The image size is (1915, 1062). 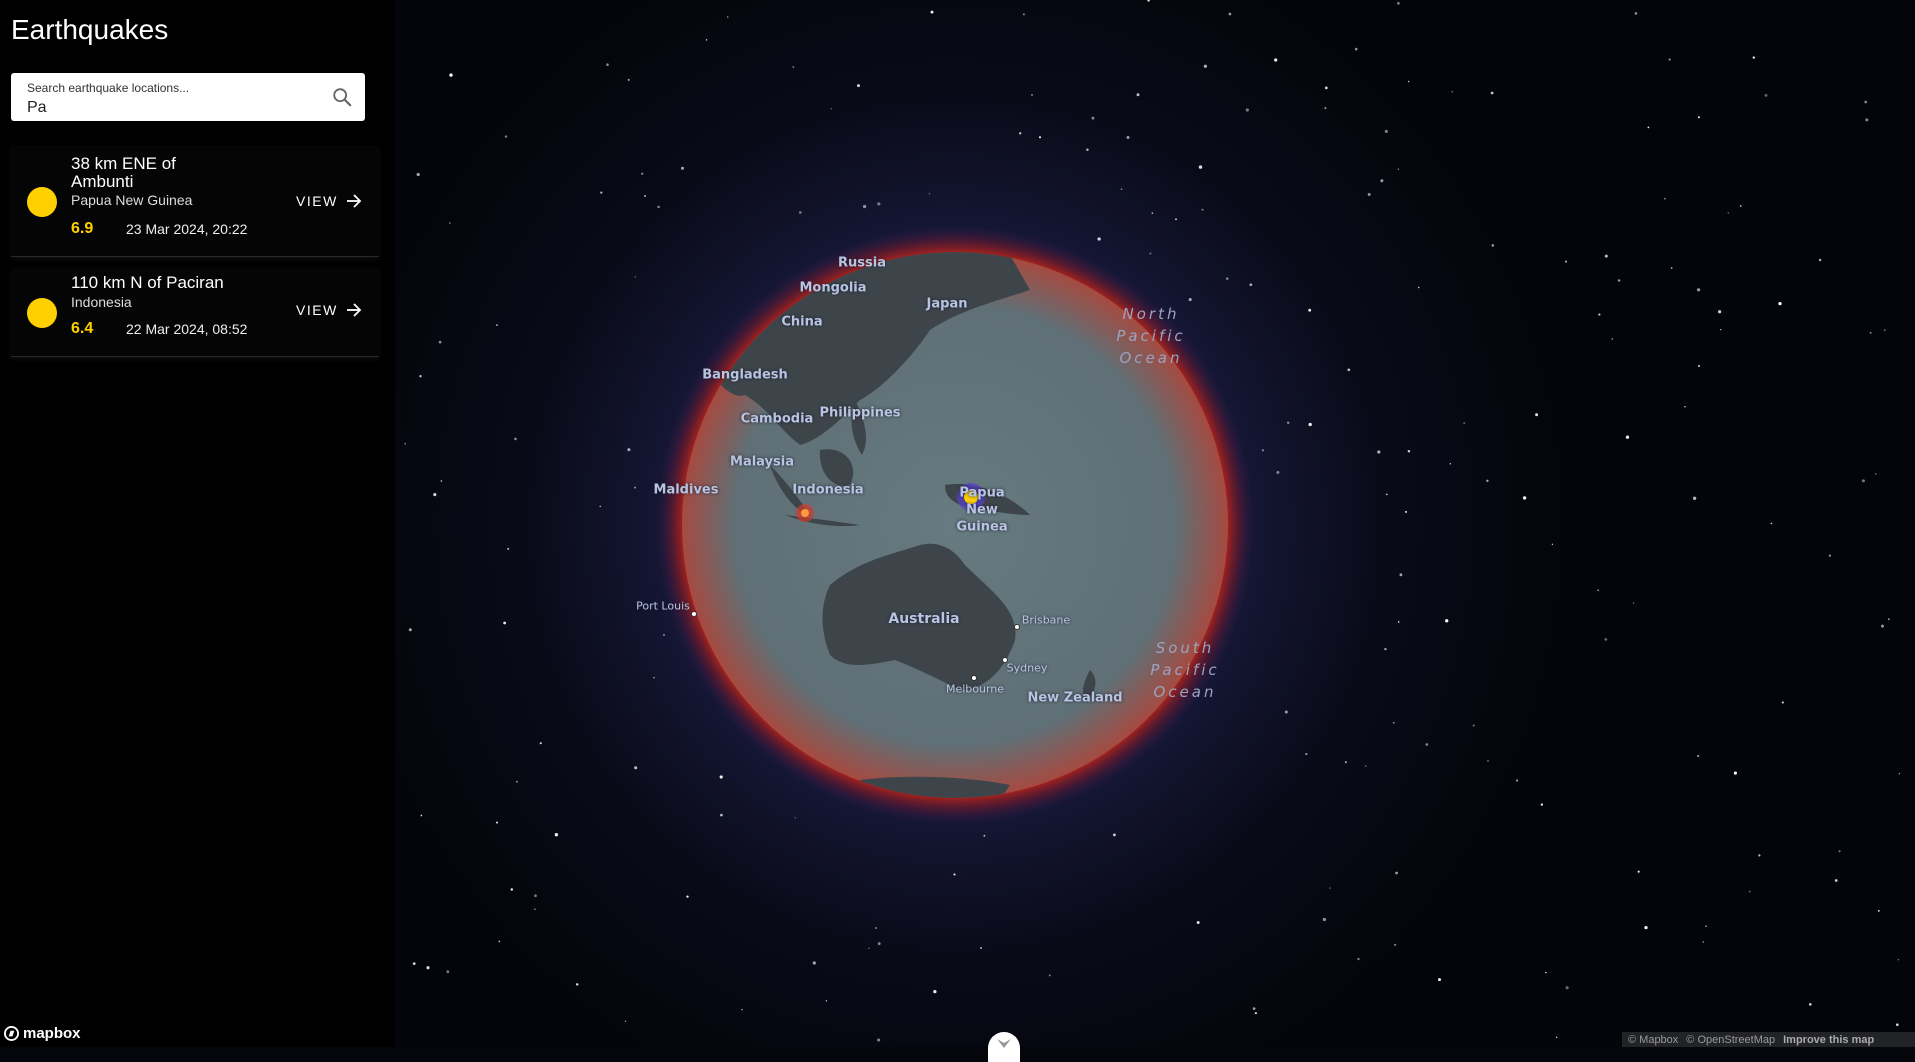 I want to click on label-china: China, so click(x=802, y=322).